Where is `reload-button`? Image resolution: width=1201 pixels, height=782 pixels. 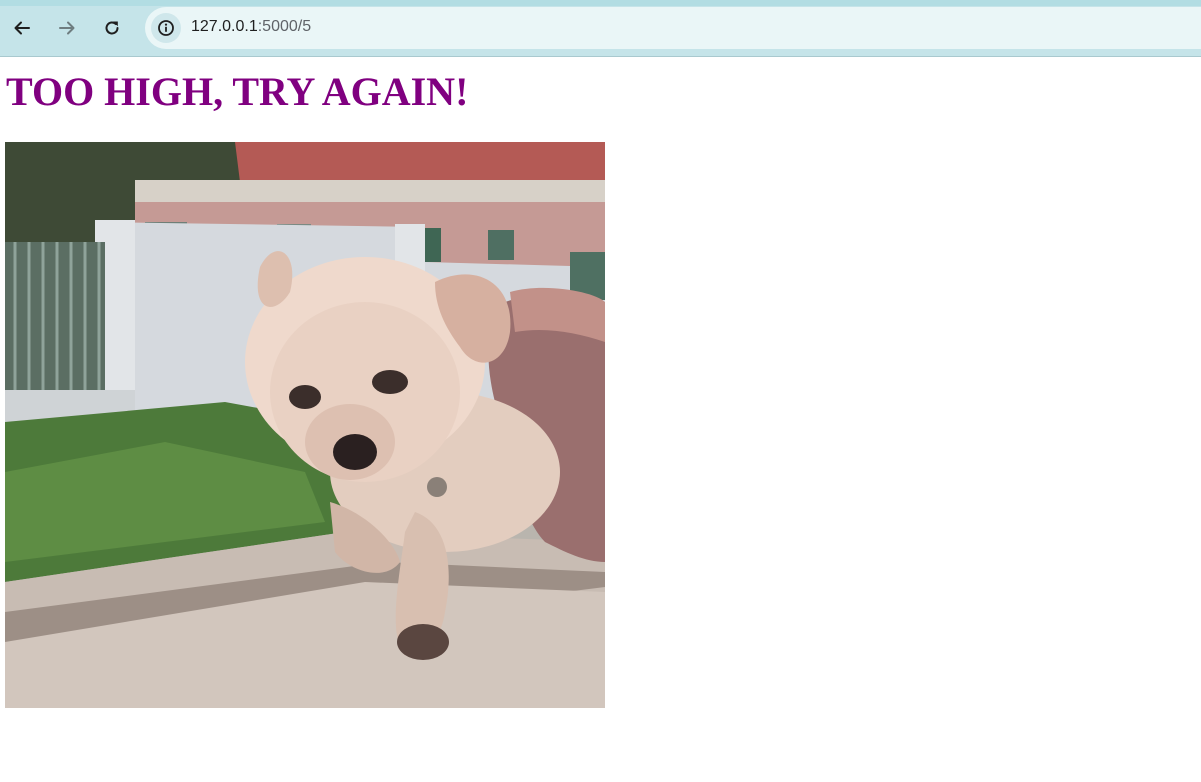
reload-button is located at coordinates (112, 28).